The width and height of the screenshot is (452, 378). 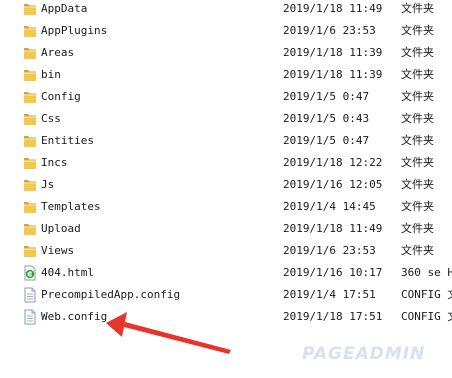 I want to click on file-row: Templates 2019/1/4 14:45 文件夹, so click(x=226, y=207).